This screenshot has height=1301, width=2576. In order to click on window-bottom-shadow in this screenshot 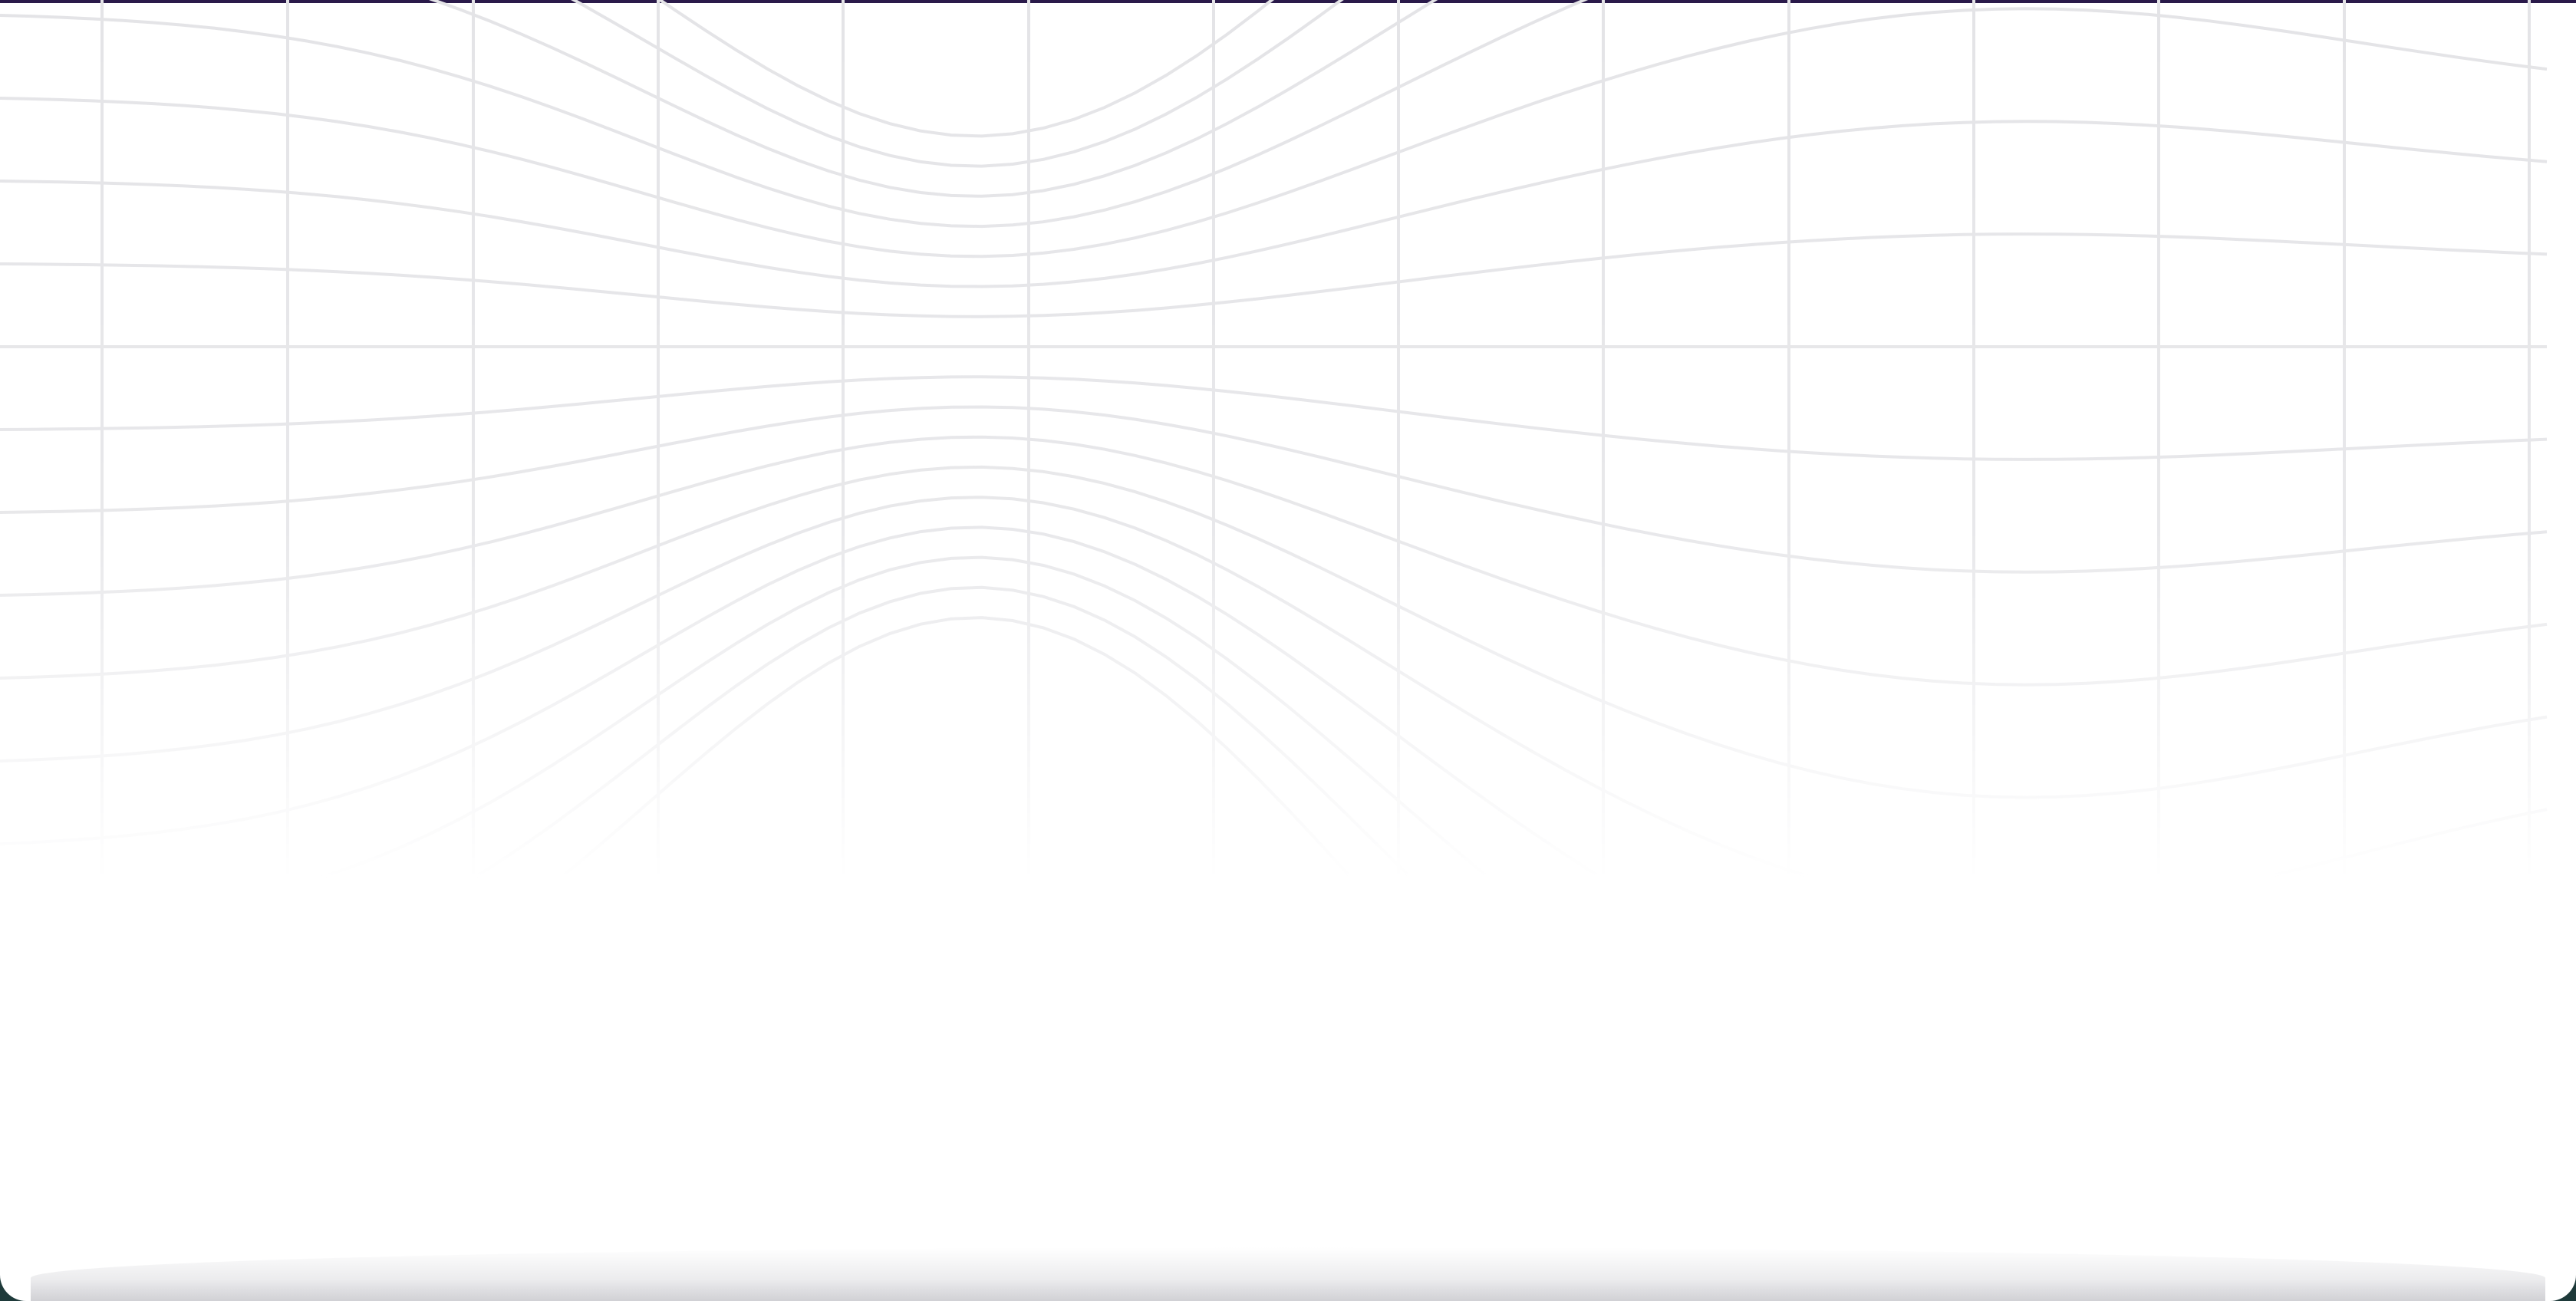, I will do `click(1288, 1274)`.